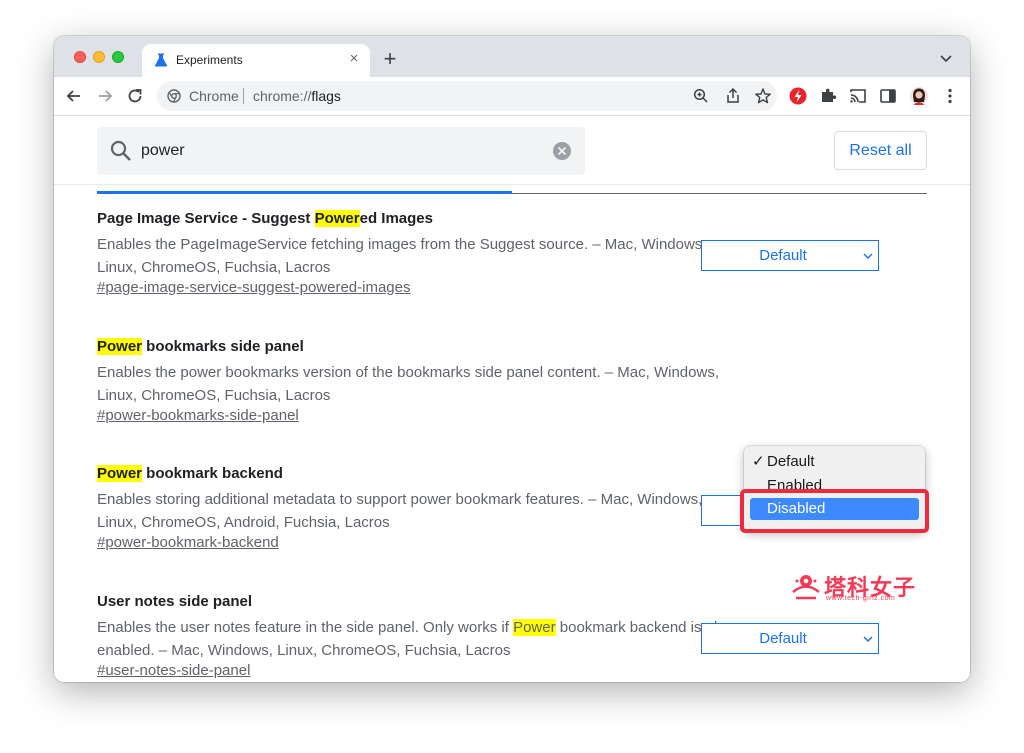 This screenshot has width=1024, height=753. Describe the element at coordinates (74, 96) in the screenshot. I see `arrow-left-icon` at that location.